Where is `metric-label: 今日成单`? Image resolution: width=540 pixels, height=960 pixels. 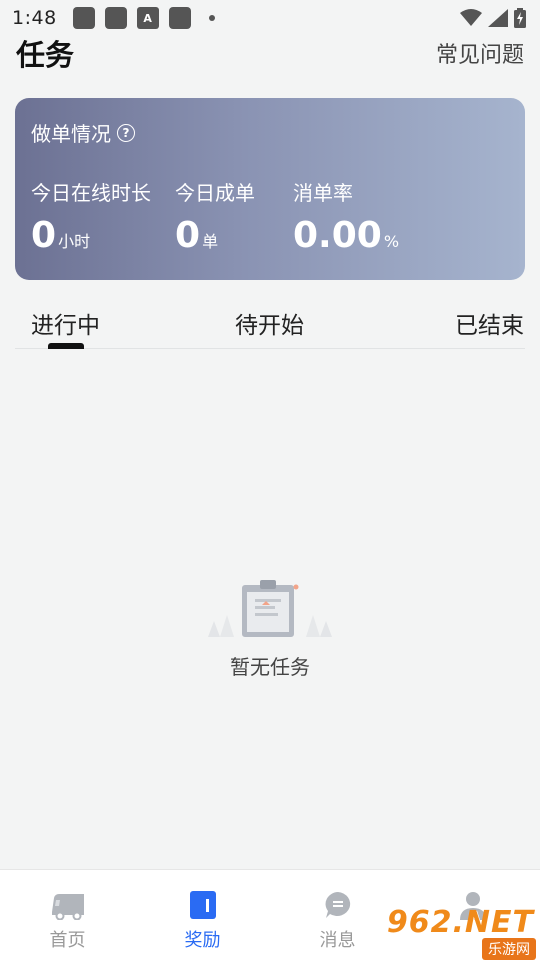 metric-label: 今日成单 is located at coordinates (215, 193).